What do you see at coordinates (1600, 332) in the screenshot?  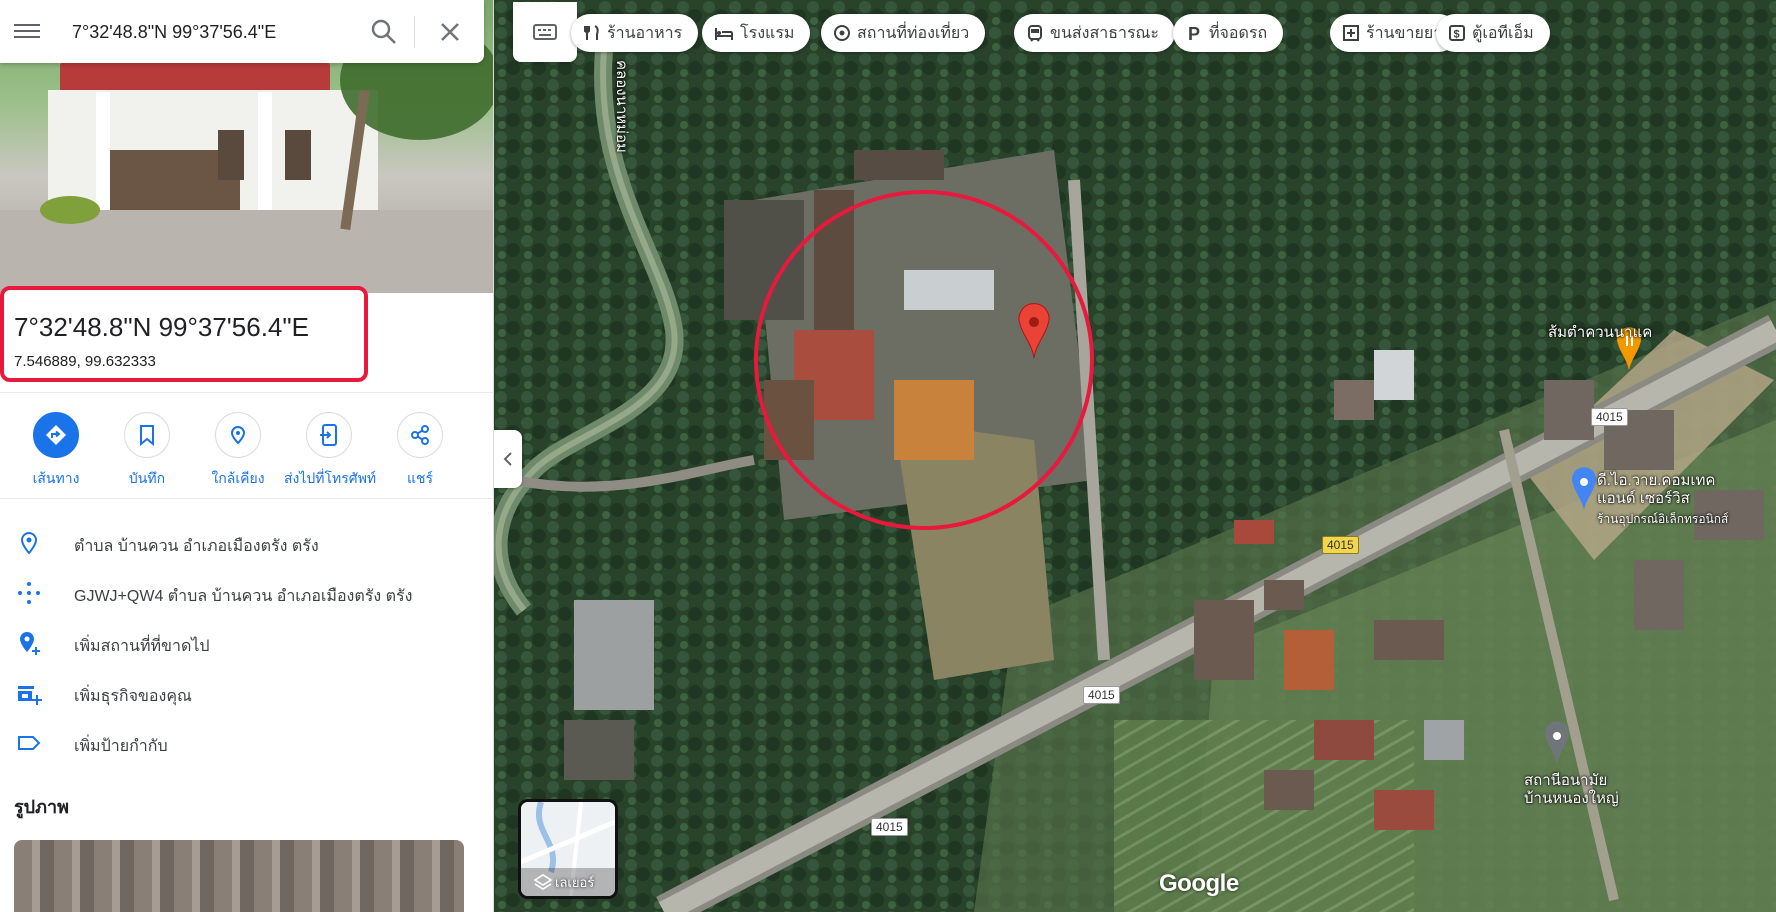 I see `poi-label-restaurant: ส้มตำควนนาแค` at bounding box center [1600, 332].